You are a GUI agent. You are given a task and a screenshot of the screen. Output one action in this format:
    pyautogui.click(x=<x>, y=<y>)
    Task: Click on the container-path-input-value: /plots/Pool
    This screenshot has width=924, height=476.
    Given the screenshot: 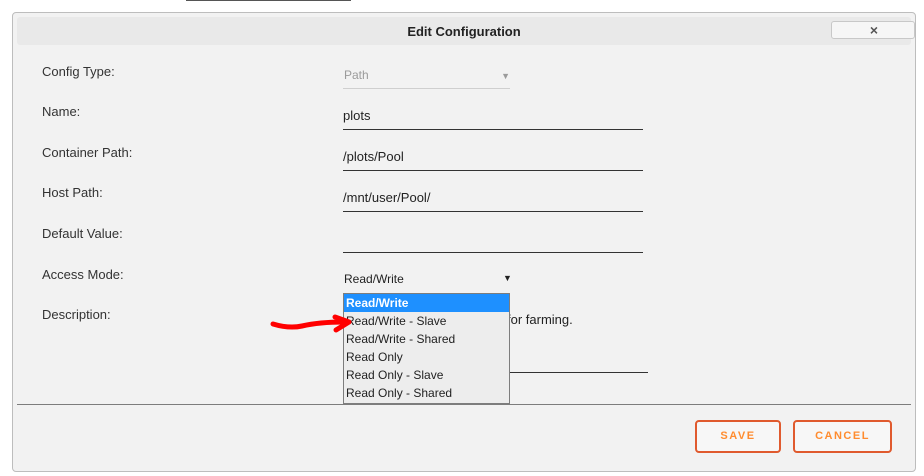 What is the action you would take?
    pyautogui.click(x=373, y=156)
    